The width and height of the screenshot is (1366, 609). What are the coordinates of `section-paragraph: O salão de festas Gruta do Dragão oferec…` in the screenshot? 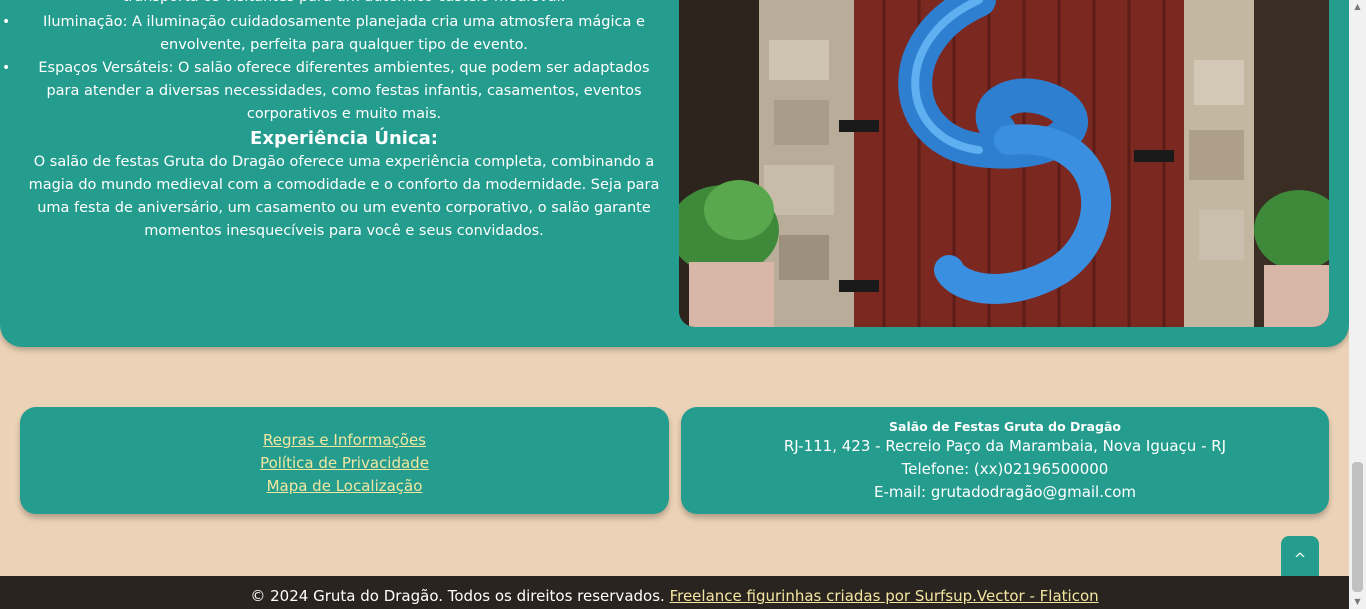 It's located at (344, 196).